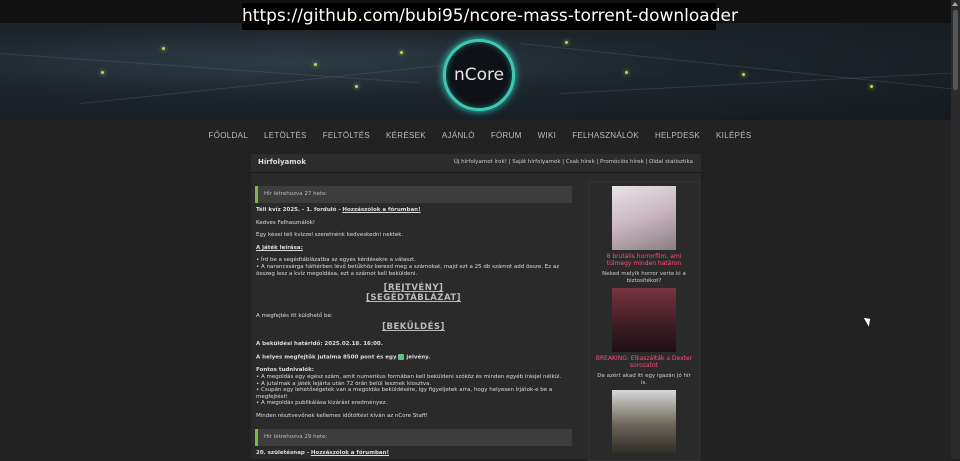 Image resolution: width=960 pixels, height=461 pixels. What do you see at coordinates (294, 316) in the screenshot?
I see `submit-text: A megfejtés itt küldhető be:` at bounding box center [294, 316].